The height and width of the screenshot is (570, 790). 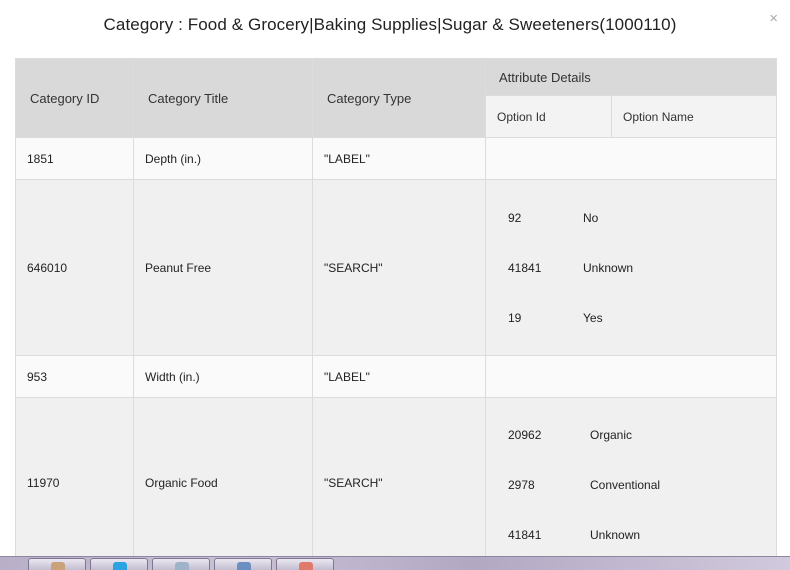 I want to click on cell-attribute-details: 92 No 41841 Unknown 19 Yes, so click(x=631, y=267).